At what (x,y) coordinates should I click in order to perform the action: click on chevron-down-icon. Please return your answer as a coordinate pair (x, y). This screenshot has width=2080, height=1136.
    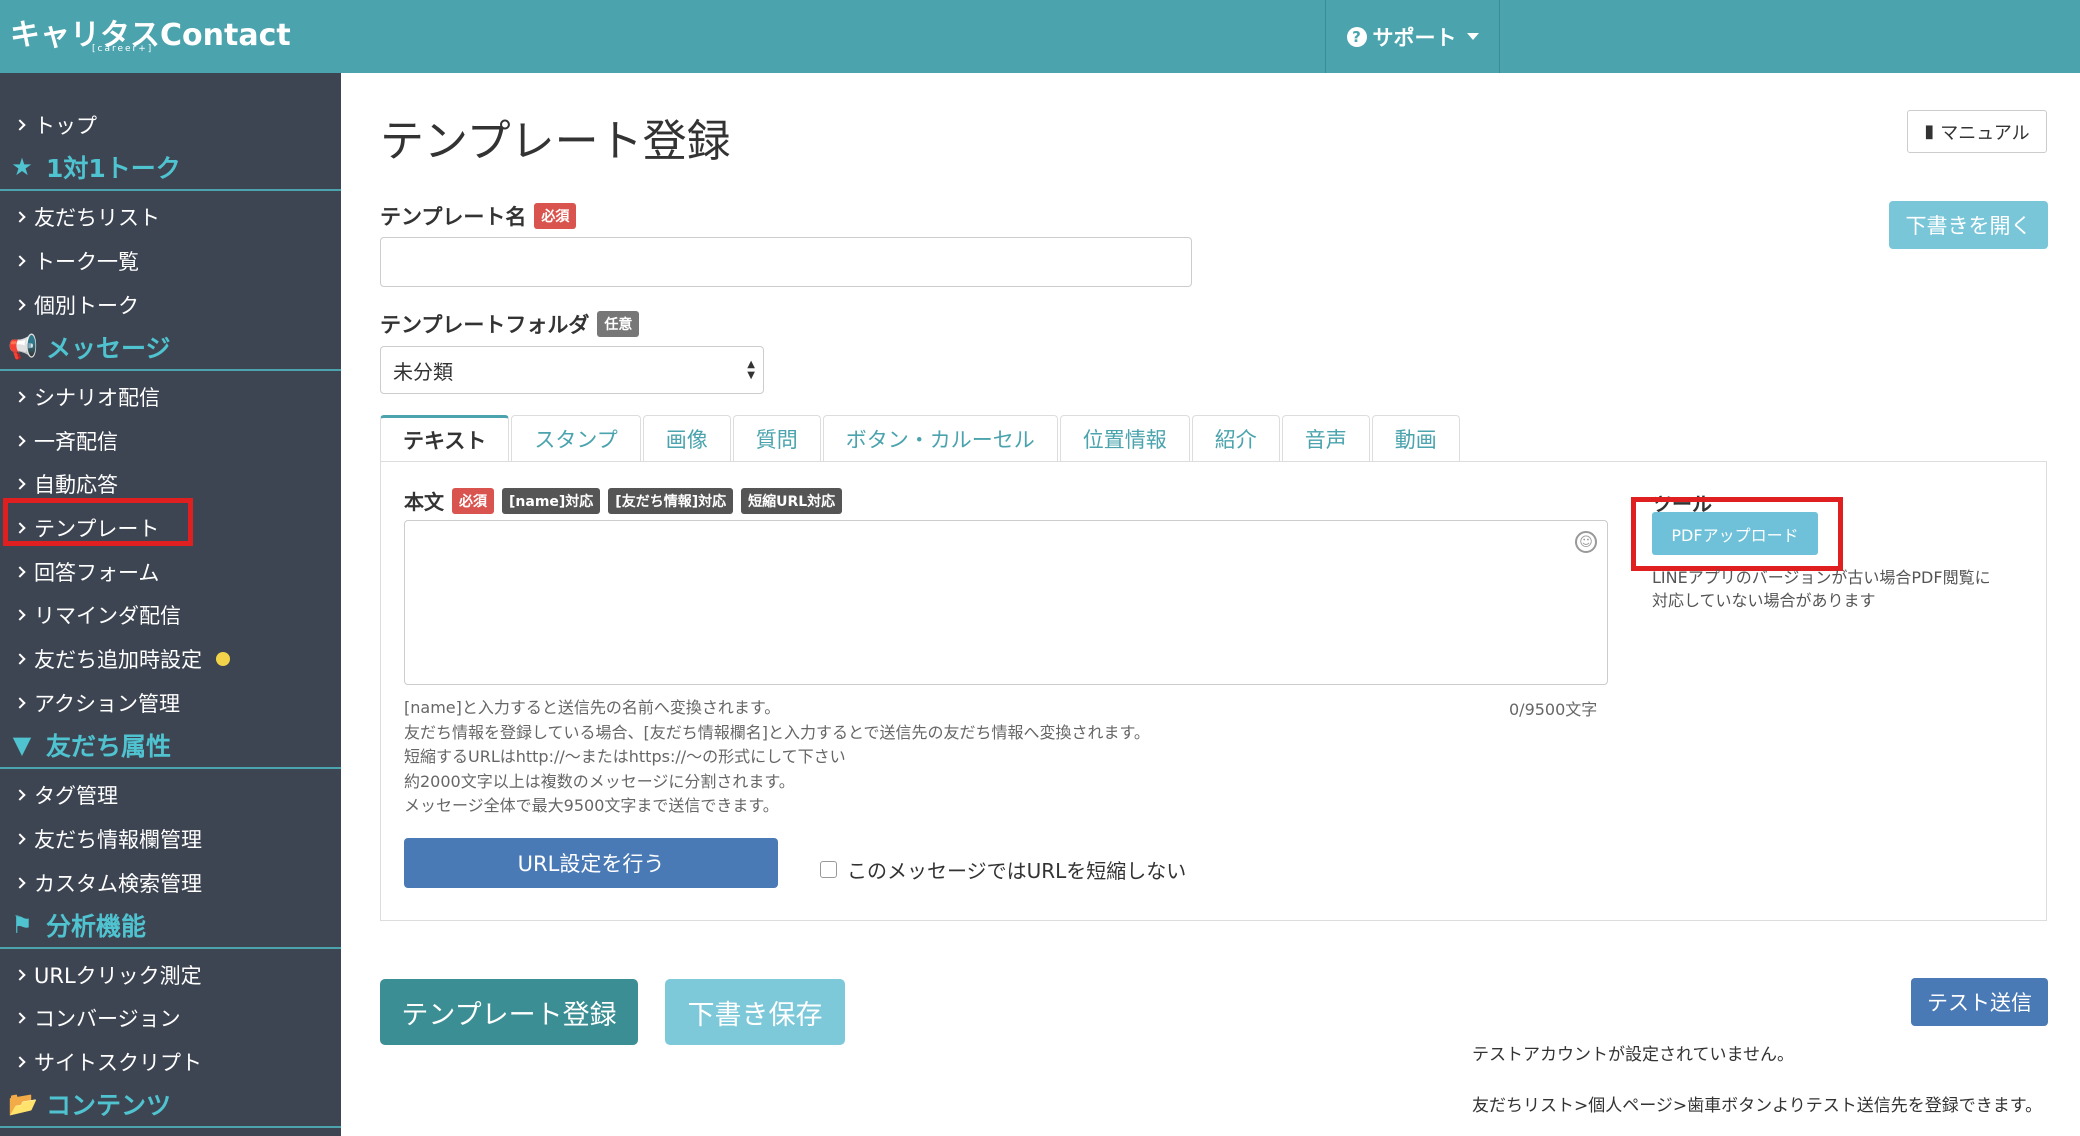
    Looking at the image, I should click on (1472, 36).